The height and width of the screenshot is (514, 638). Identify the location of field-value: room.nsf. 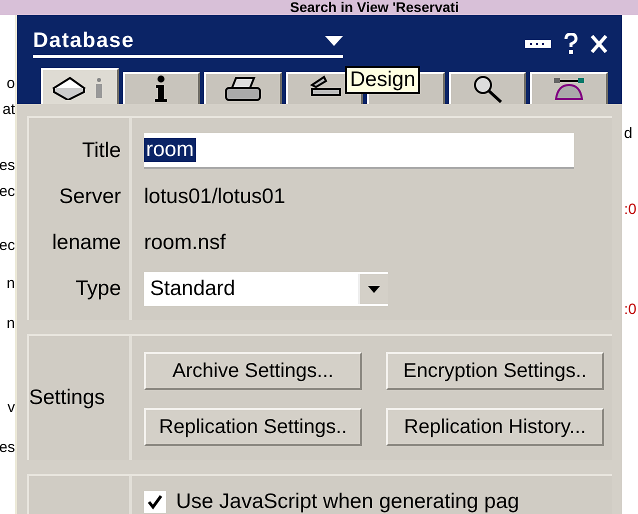
(185, 243).